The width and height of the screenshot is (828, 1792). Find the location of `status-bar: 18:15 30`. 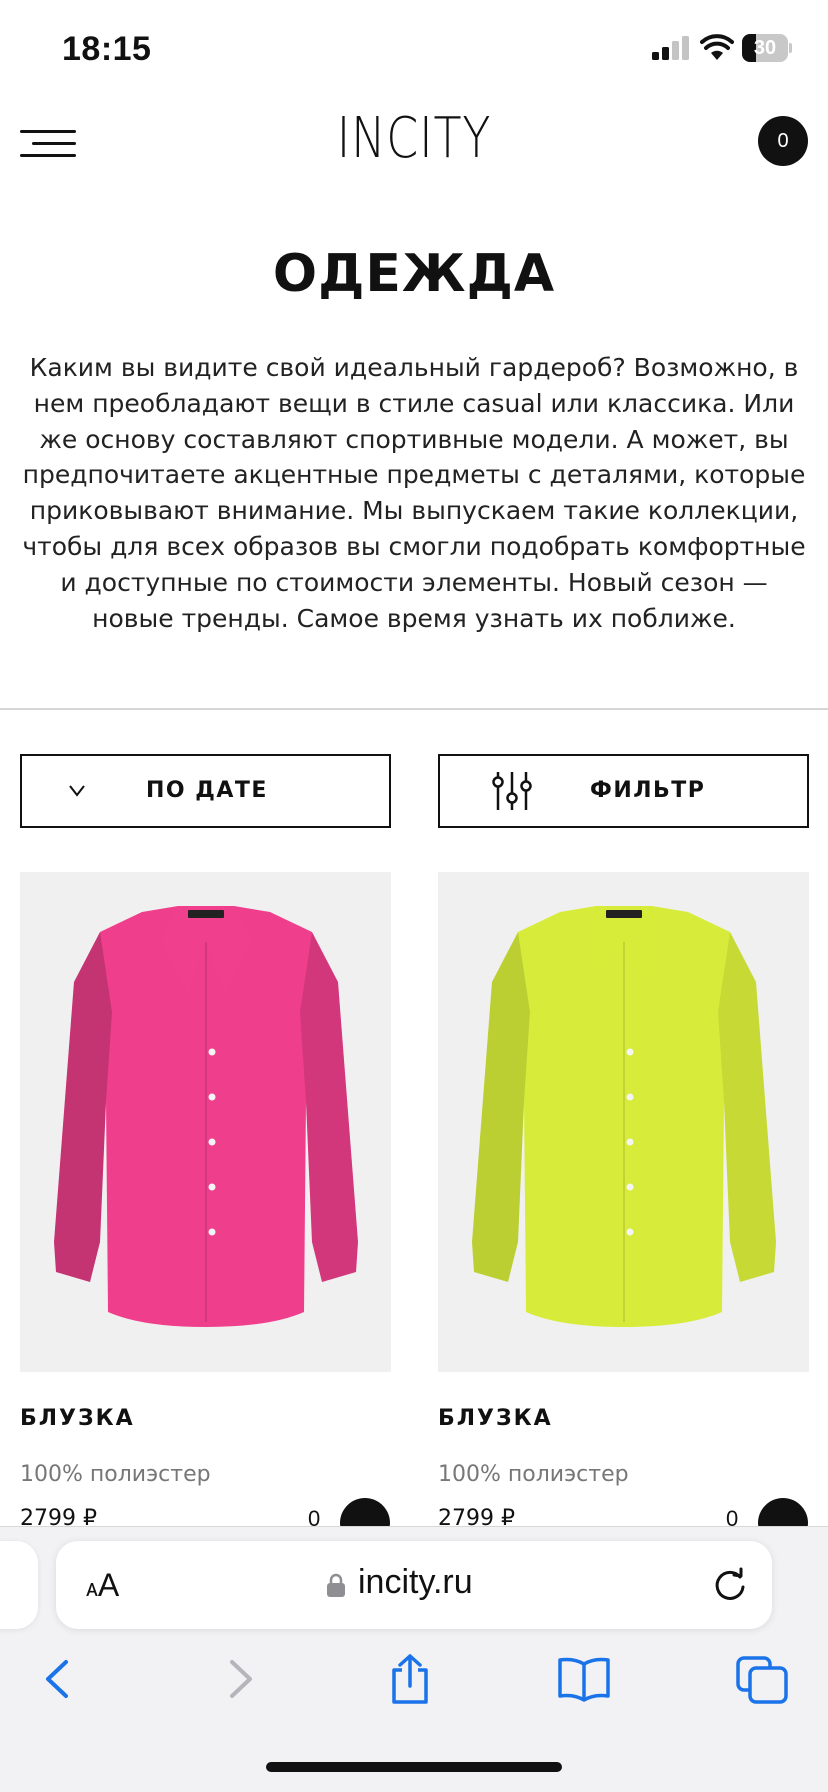

status-bar: 18:15 30 is located at coordinates (414, 50).